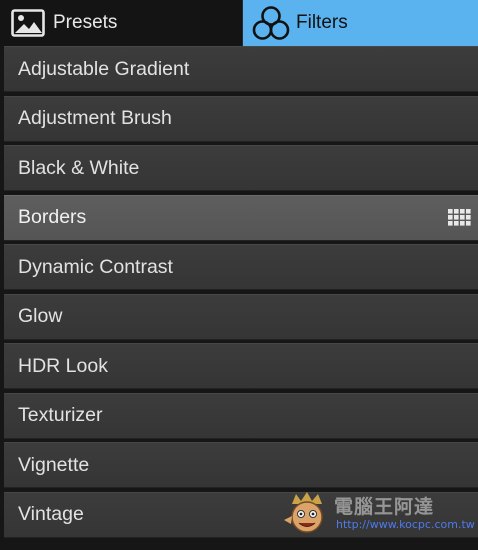  What do you see at coordinates (241, 118) in the screenshot?
I see `filter-item-adjustment-brush: Adjustment Brush` at bounding box center [241, 118].